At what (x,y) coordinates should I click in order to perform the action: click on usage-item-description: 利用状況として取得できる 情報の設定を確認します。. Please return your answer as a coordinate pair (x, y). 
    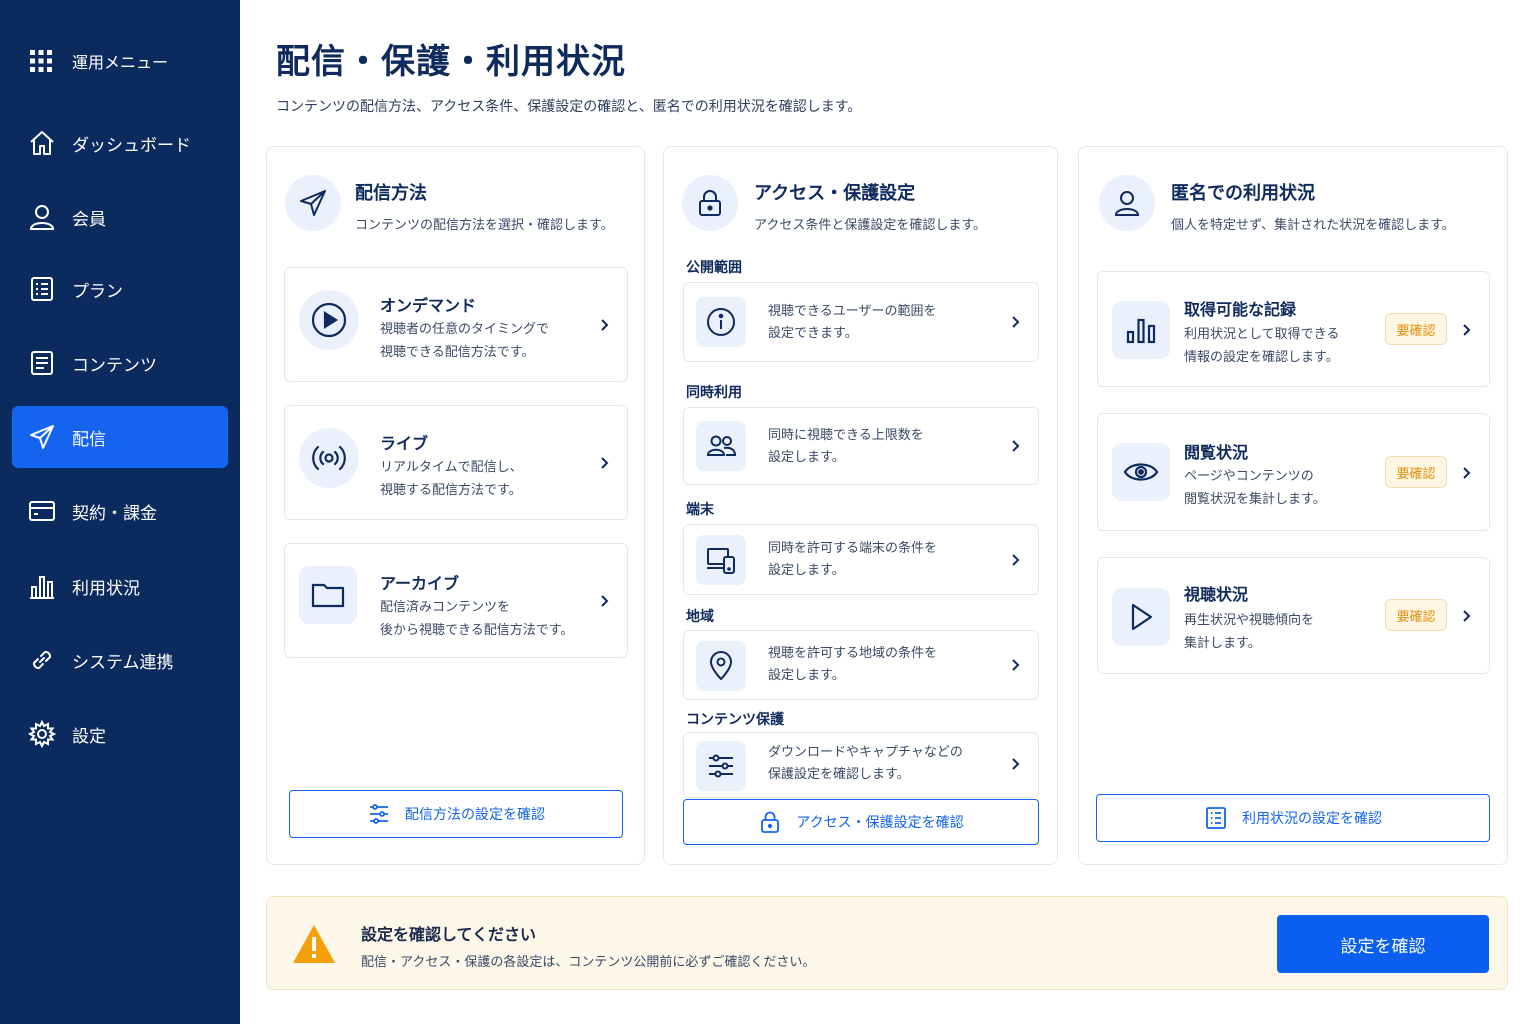
    Looking at the image, I should click on (1262, 346).